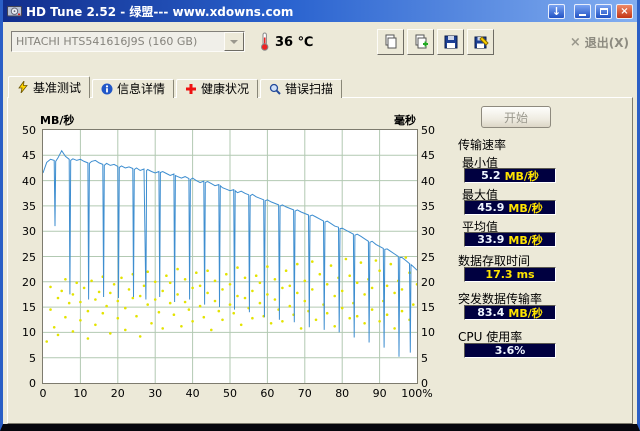 The image size is (640, 431). I want to click on min-value-box: 5.2 MB/秒, so click(510, 175).